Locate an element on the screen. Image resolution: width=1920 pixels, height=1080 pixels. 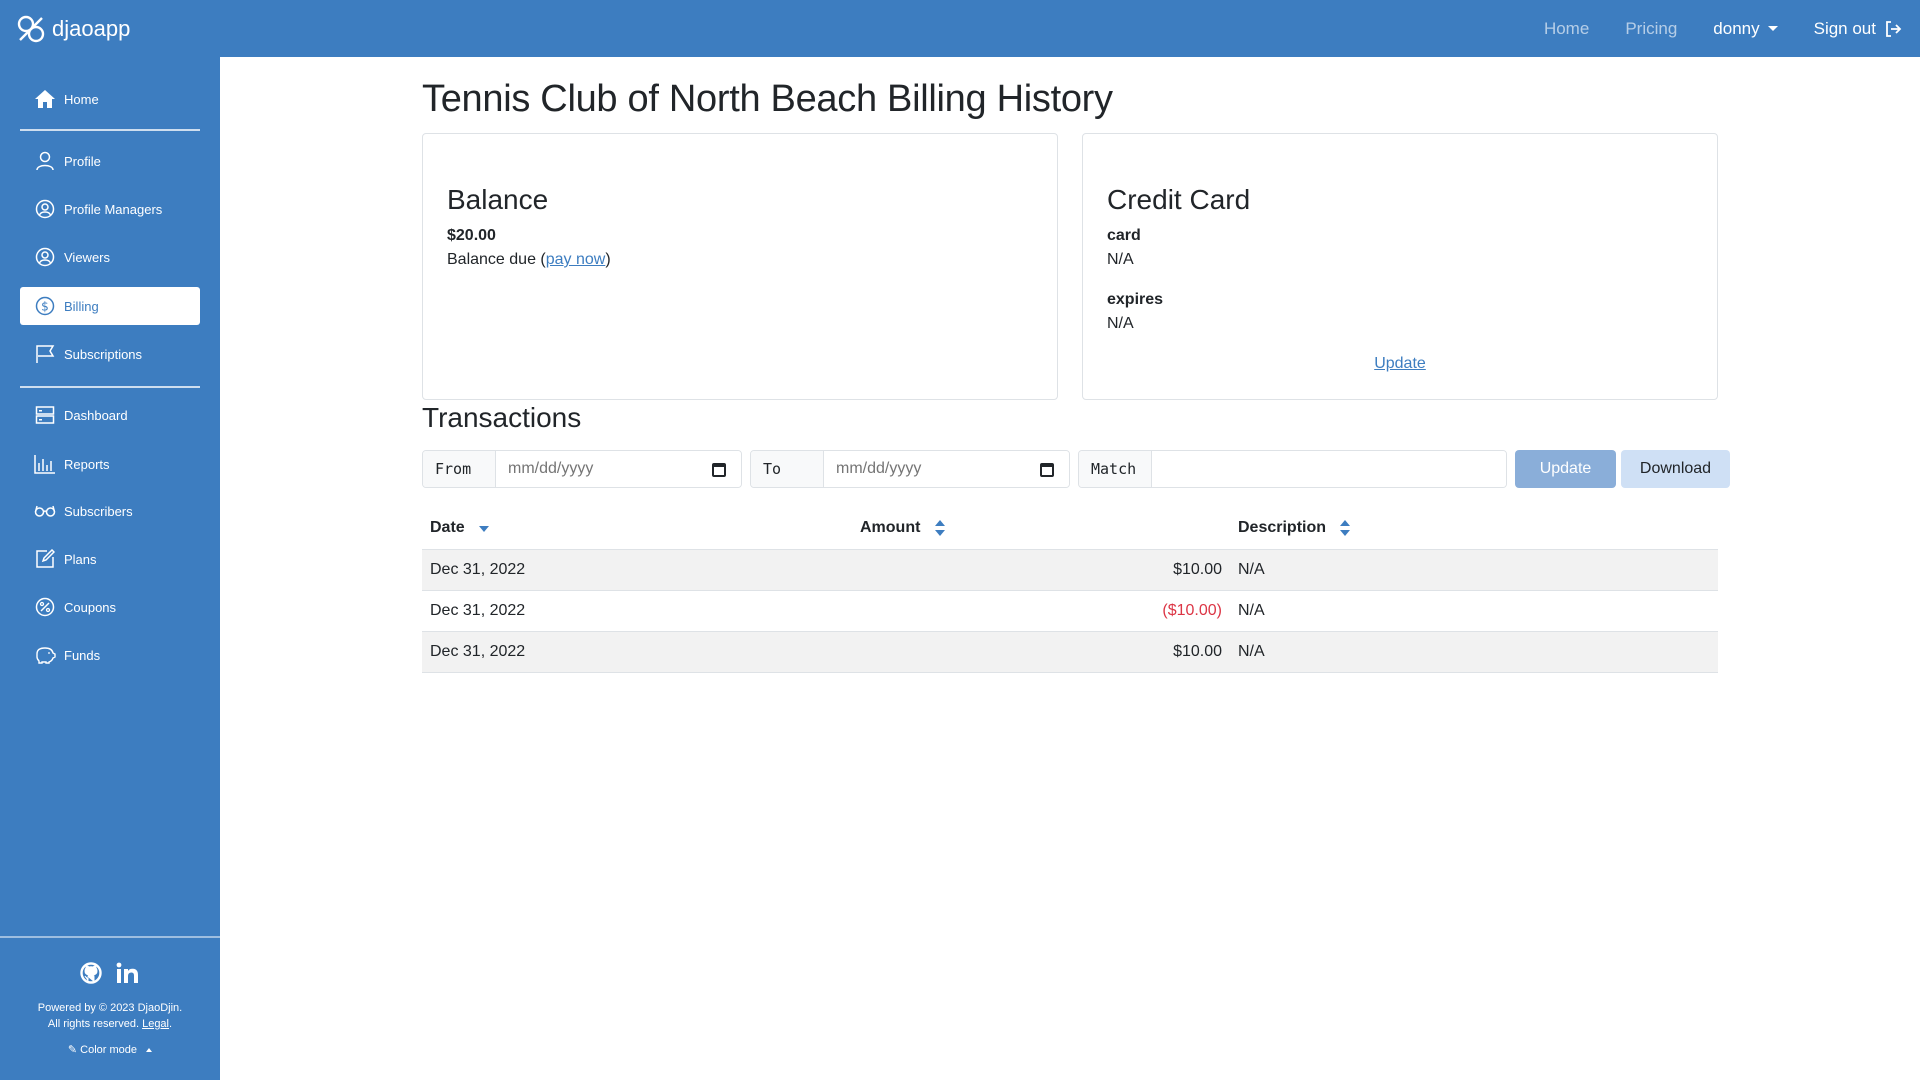
from-date-input is located at coordinates (618, 469).